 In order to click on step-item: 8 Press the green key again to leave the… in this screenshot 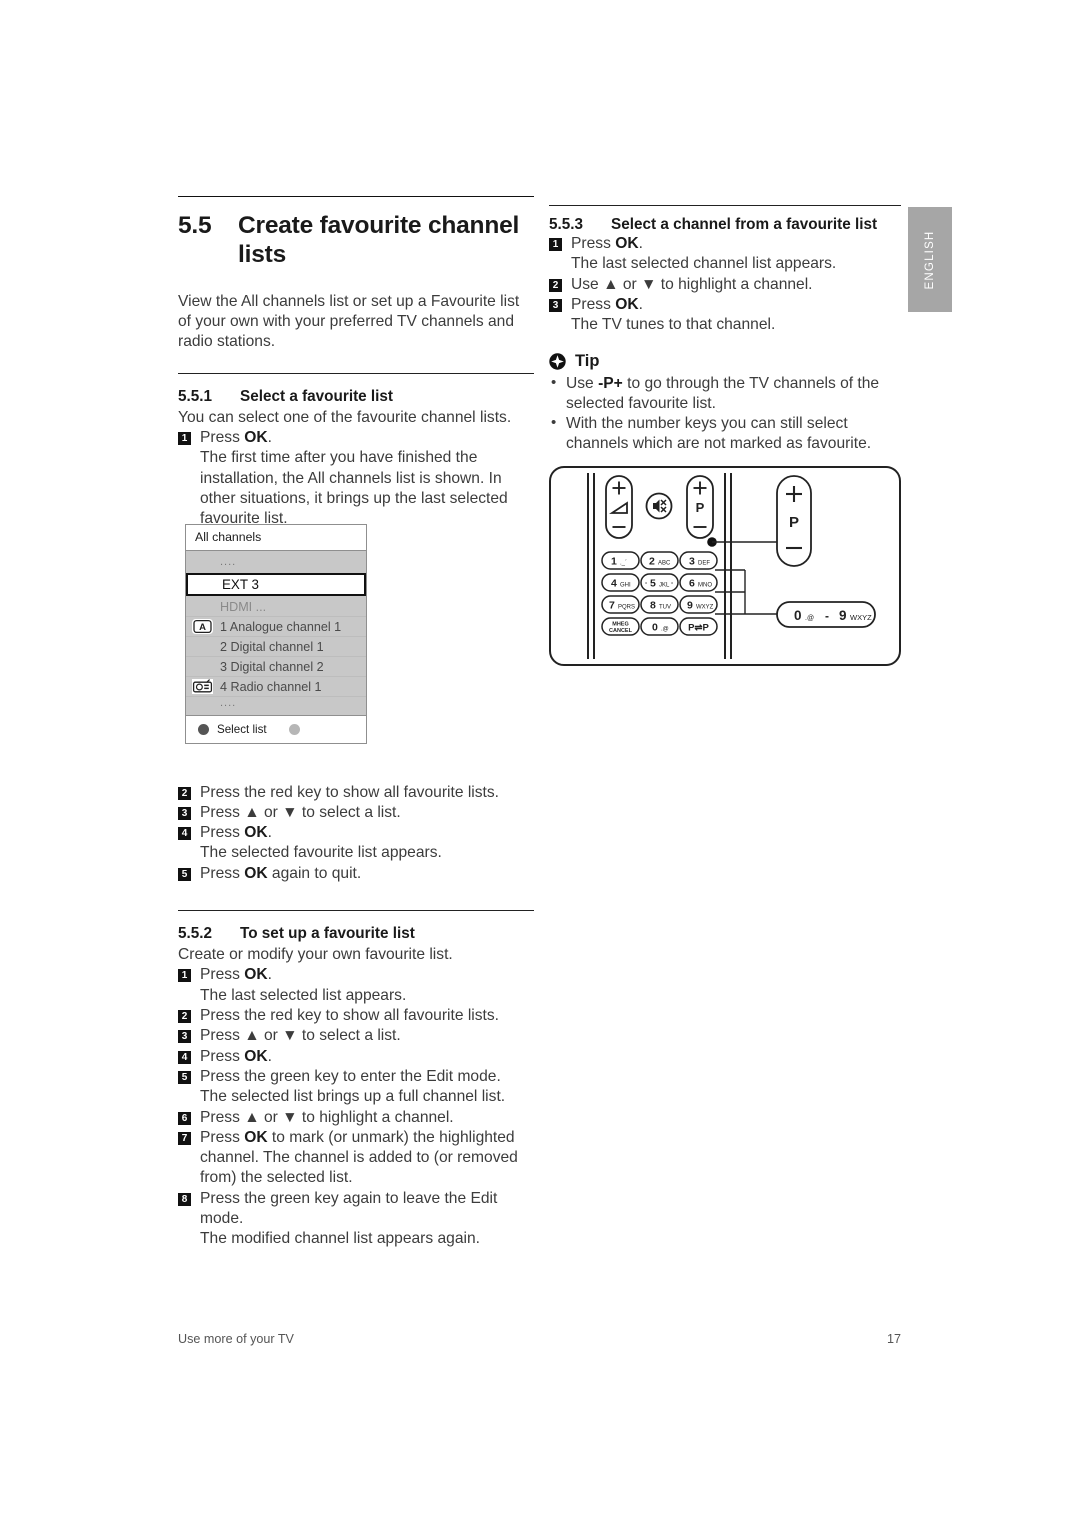, I will do `click(356, 1209)`.